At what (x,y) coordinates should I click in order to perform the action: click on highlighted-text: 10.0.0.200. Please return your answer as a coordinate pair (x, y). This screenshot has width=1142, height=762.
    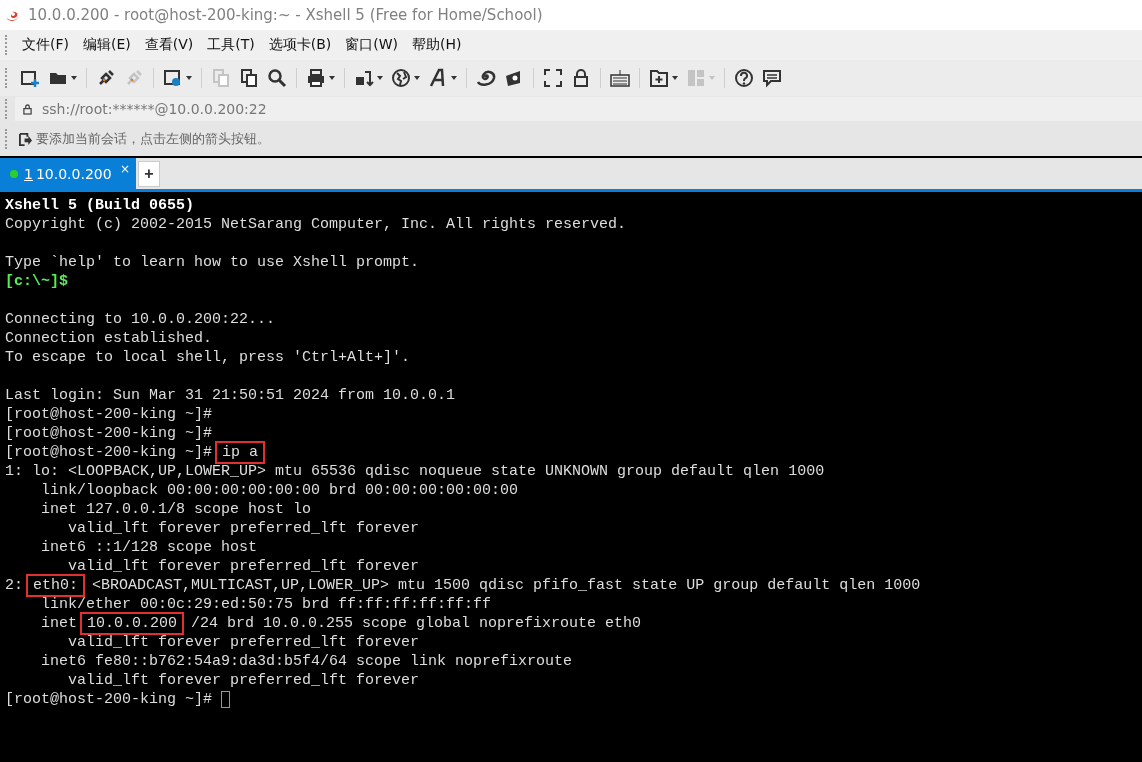
    Looking at the image, I should click on (132, 623).